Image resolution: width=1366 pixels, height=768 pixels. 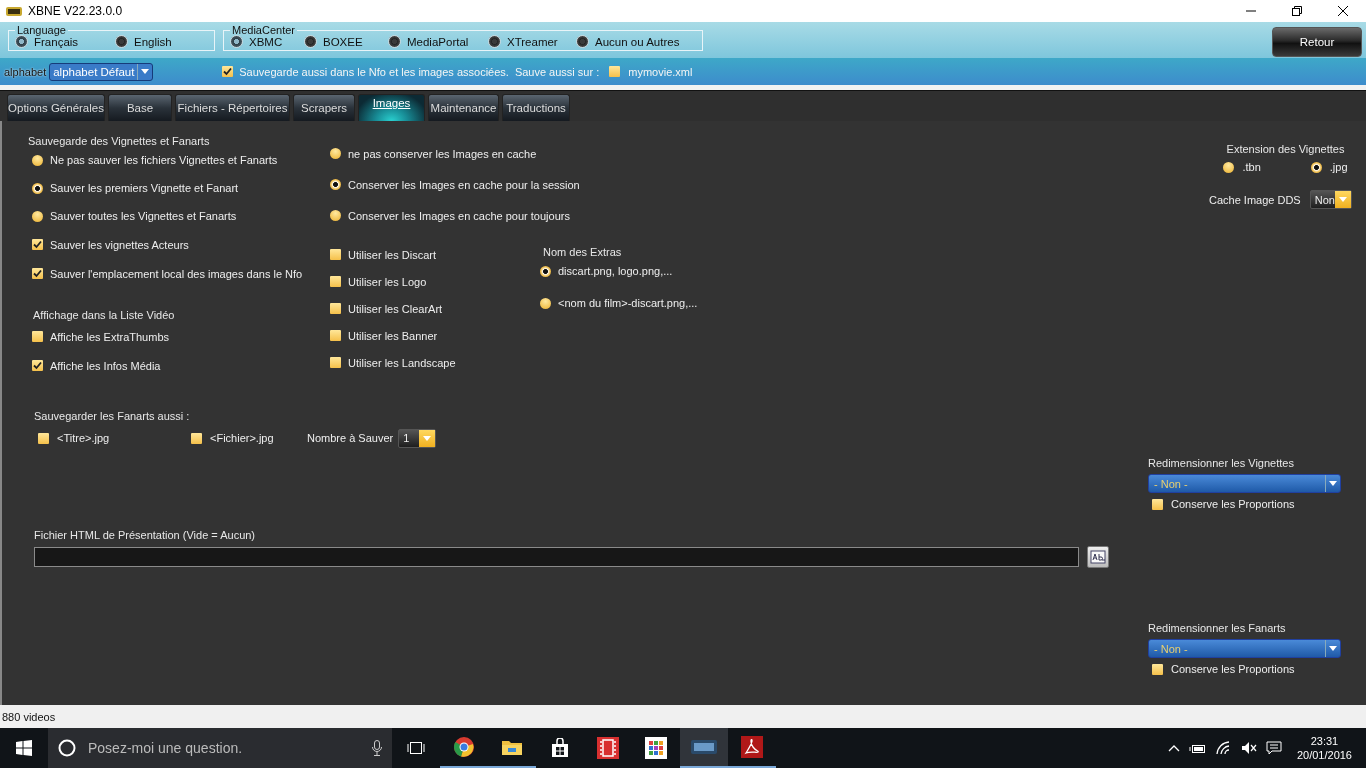 What do you see at coordinates (402, 362) in the screenshot?
I see `option-label: Utiliser les Landscape` at bounding box center [402, 362].